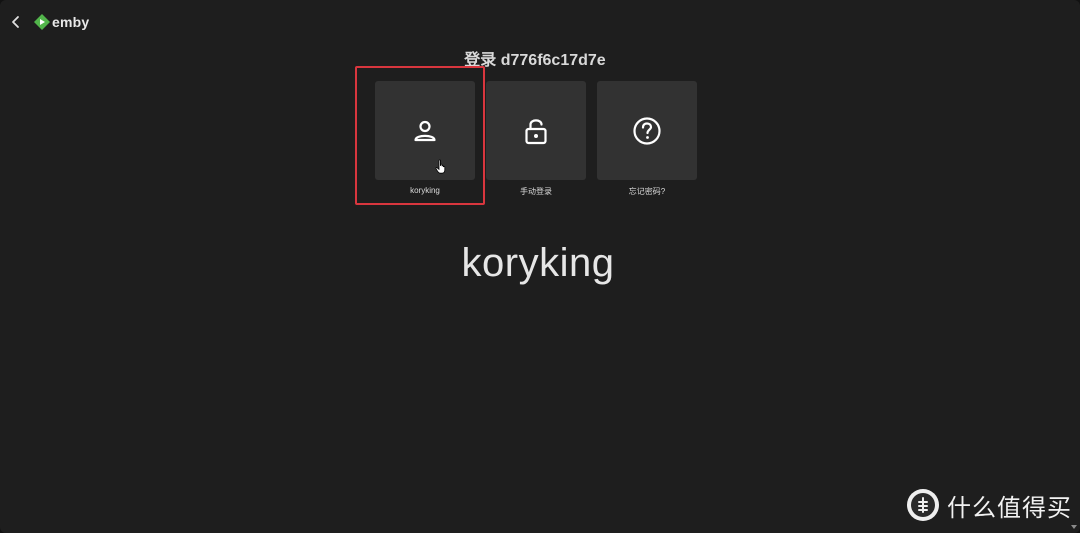 This screenshot has height=533, width=1080. I want to click on watermark-logo-icon, so click(923, 505).